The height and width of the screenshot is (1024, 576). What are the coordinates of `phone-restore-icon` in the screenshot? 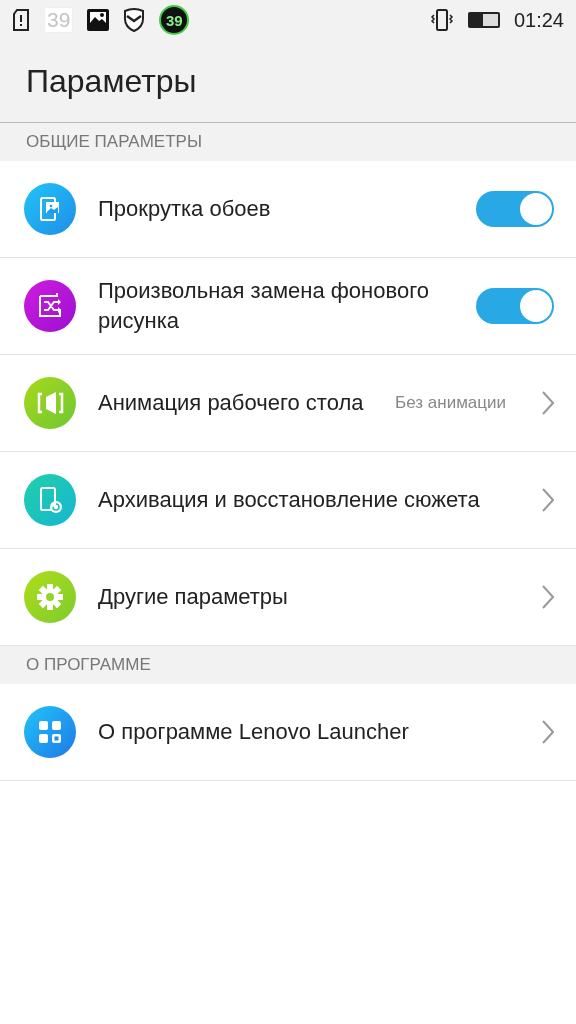 It's located at (50, 500).